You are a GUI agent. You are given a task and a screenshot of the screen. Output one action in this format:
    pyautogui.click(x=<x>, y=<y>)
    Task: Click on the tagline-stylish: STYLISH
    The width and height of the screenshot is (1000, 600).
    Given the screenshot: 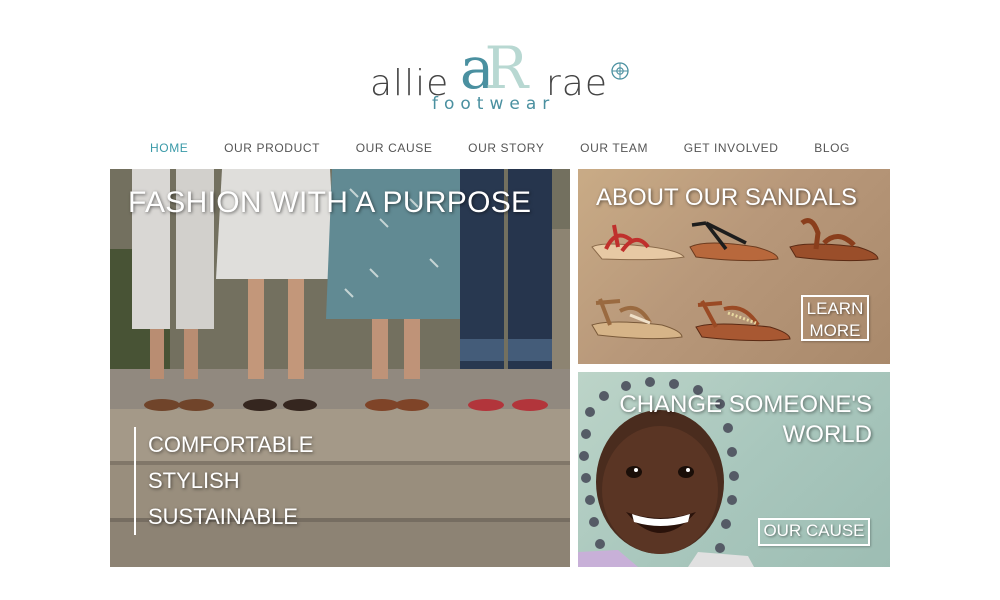 What is the action you would take?
    pyautogui.click(x=194, y=480)
    